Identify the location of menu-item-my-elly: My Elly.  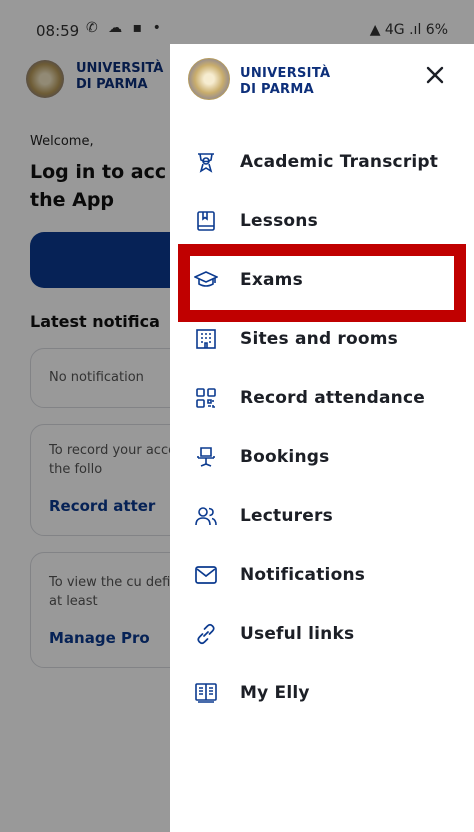
(322, 693).